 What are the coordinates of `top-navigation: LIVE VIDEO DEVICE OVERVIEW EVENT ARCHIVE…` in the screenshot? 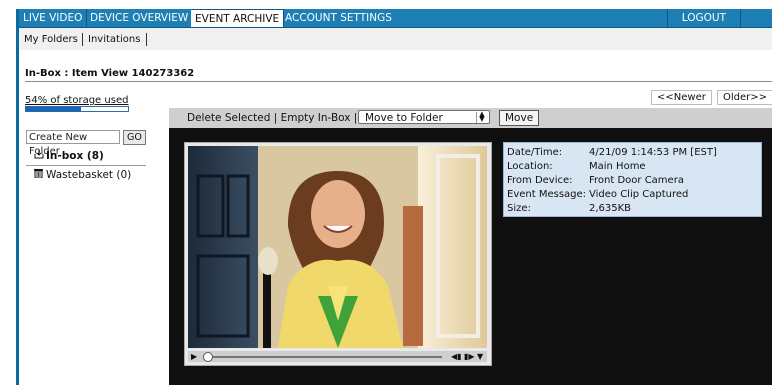 It's located at (395, 18).